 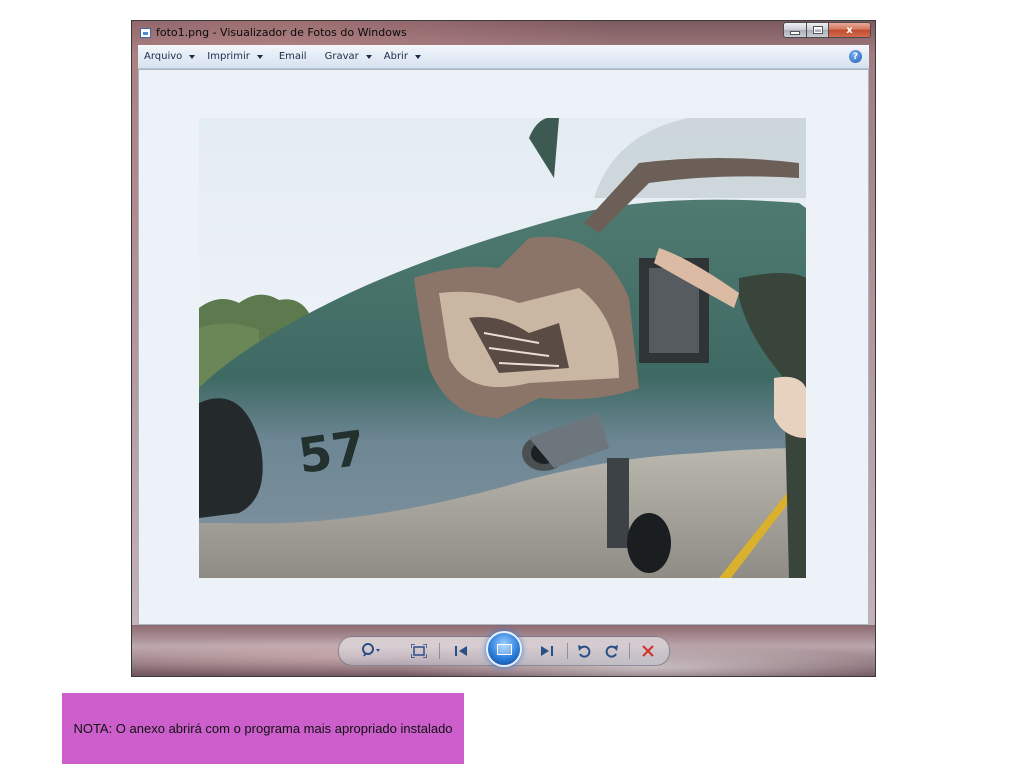 What do you see at coordinates (395, 56) in the screenshot?
I see `menu-label: Abrir` at bounding box center [395, 56].